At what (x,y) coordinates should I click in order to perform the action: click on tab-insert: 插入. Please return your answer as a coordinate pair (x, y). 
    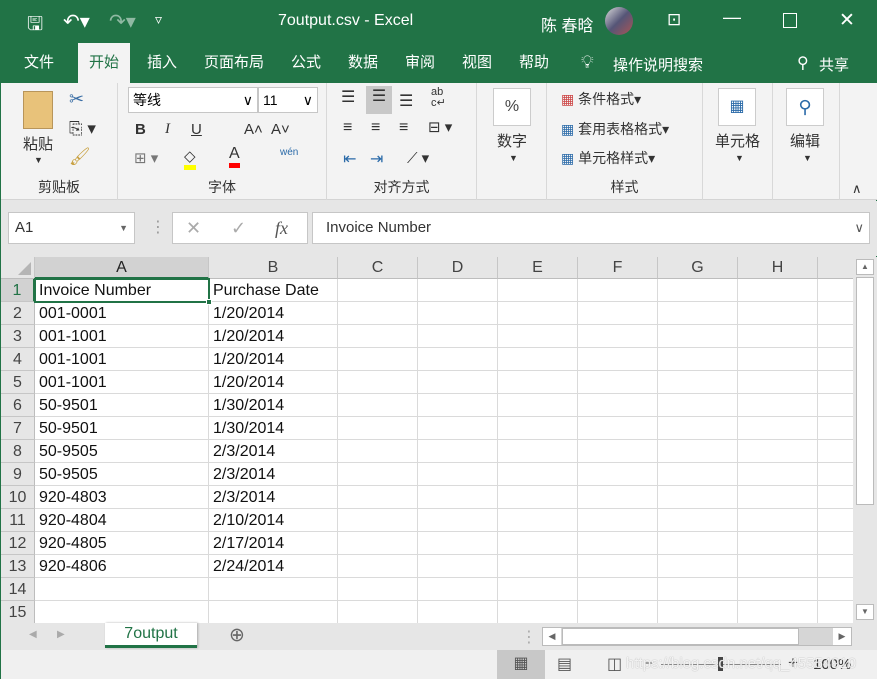
    Looking at the image, I should click on (162, 63).